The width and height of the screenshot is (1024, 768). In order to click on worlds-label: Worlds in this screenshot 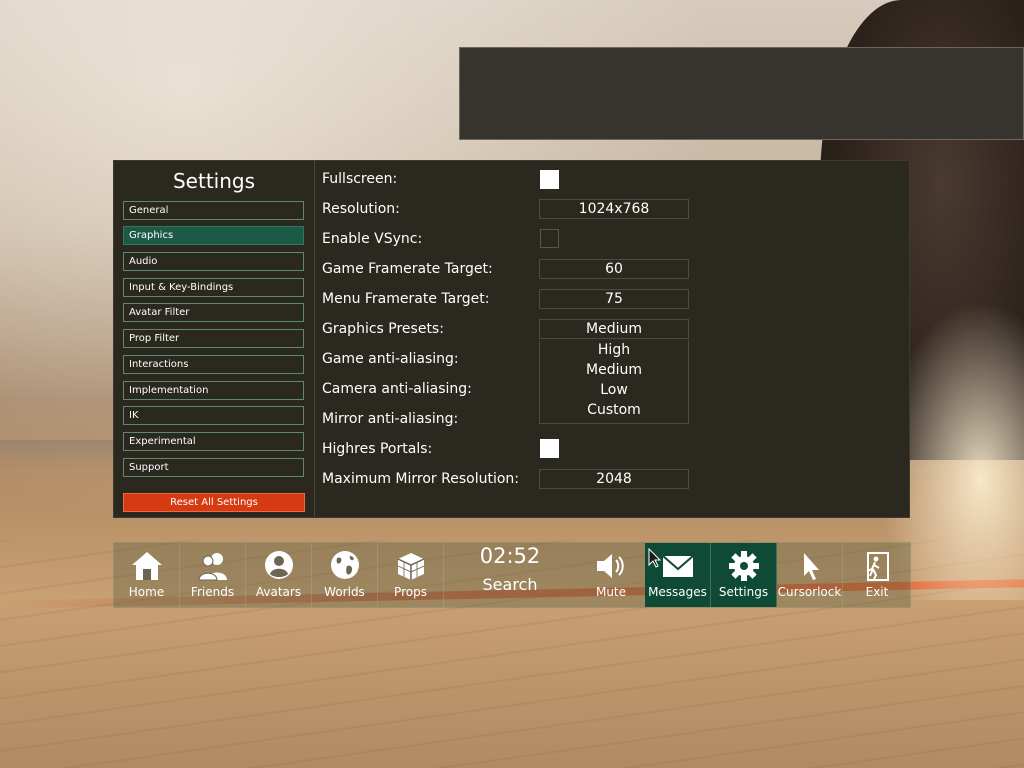, I will do `click(344, 592)`.